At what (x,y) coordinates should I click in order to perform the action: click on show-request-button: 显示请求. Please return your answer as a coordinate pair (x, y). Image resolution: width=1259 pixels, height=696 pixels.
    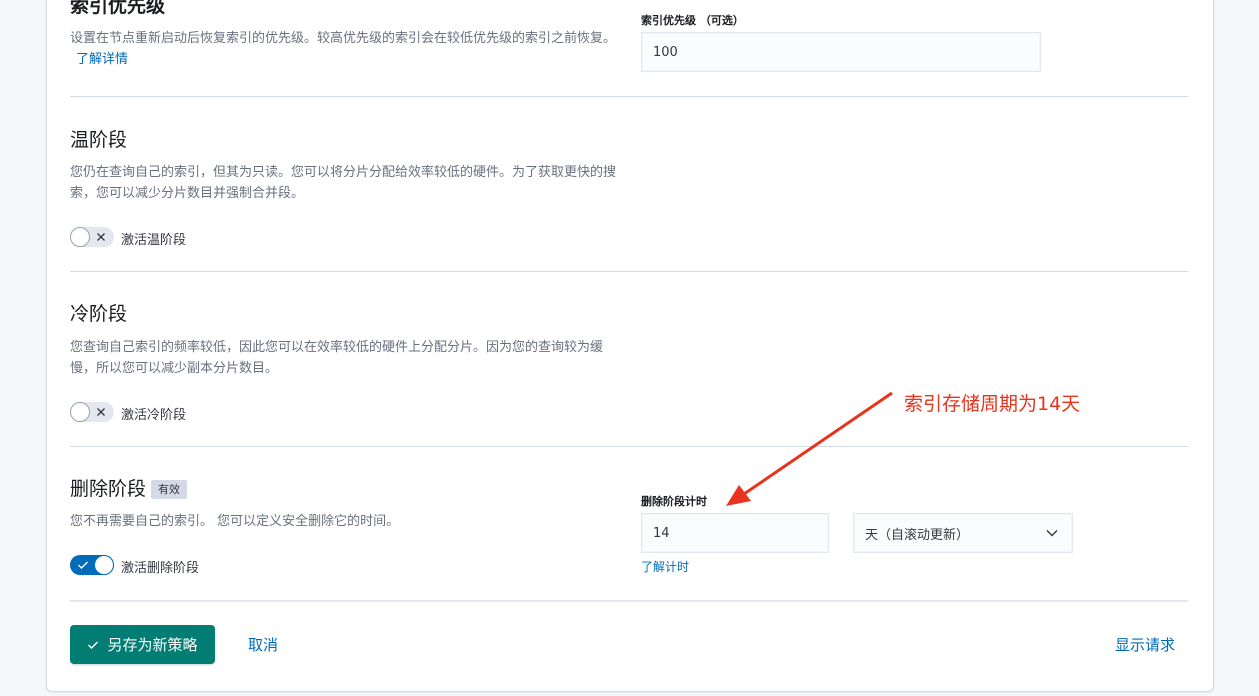
    Looking at the image, I should click on (1145, 644).